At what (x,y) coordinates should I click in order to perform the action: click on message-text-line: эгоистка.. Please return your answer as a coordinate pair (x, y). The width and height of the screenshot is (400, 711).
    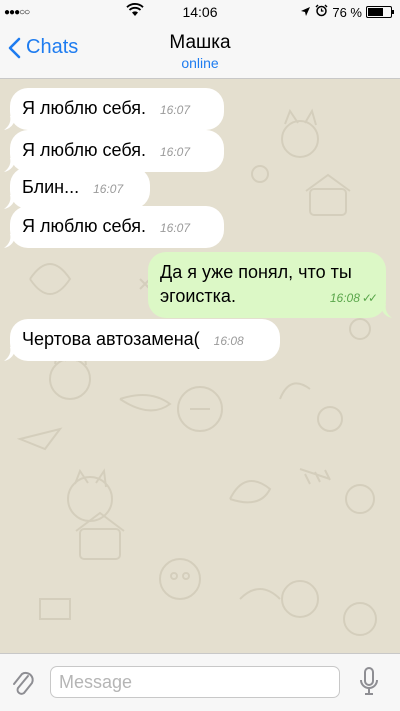
    Looking at the image, I should click on (198, 296).